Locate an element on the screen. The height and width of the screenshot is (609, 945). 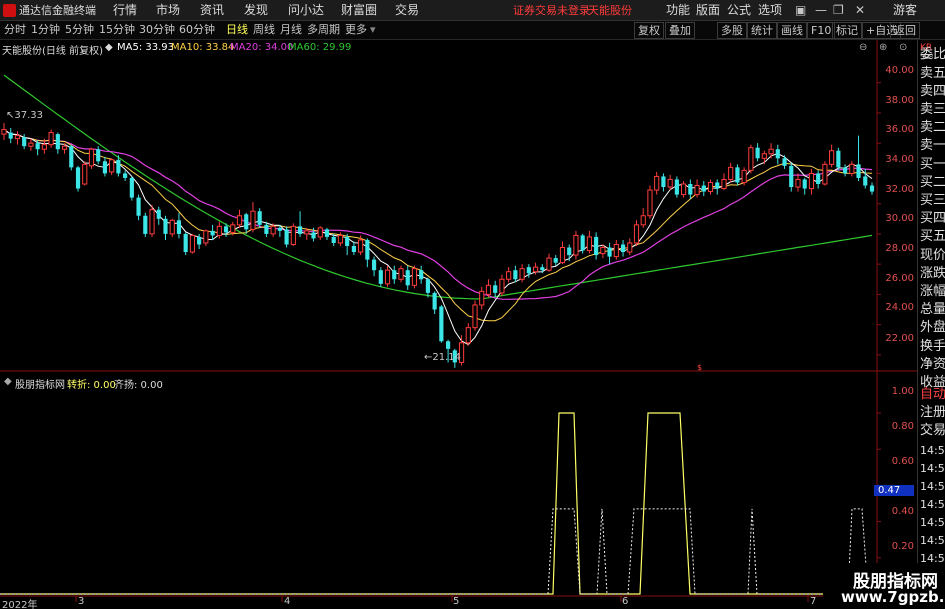
period-timeshare: 分时 is located at coordinates (15, 30).